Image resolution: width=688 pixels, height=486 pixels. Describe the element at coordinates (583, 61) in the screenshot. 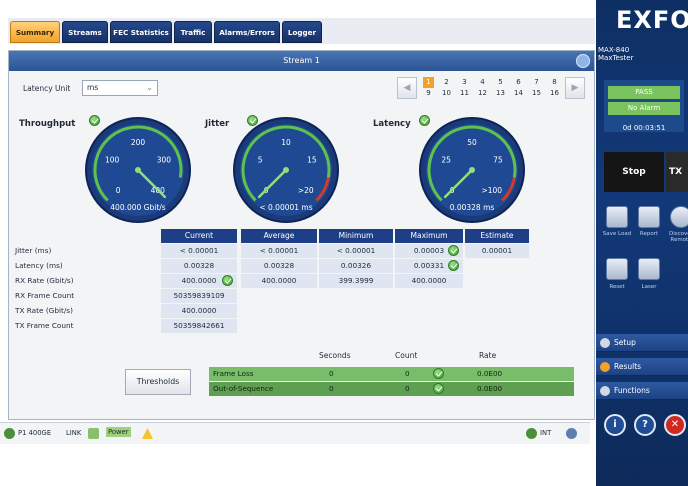

I see `panel-options-icon` at that location.